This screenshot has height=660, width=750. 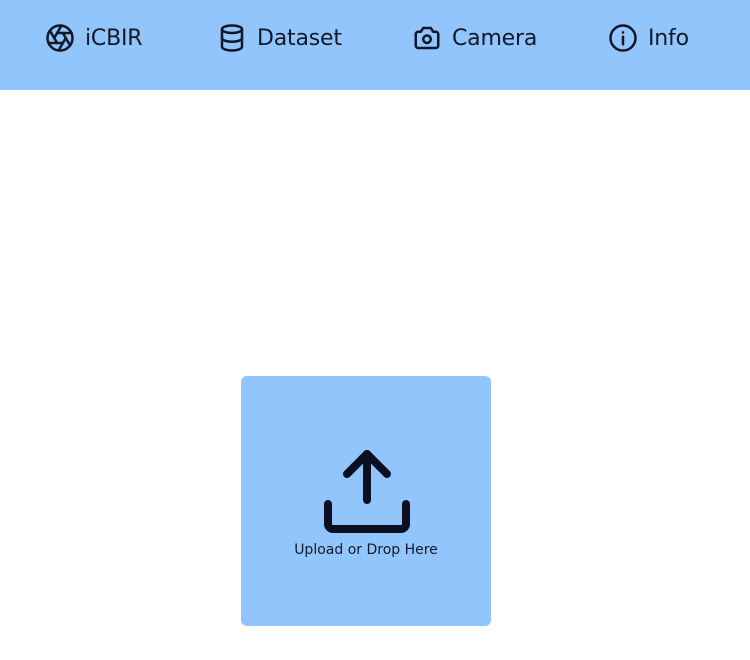 I want to click on info-icon, so click(x=623, y=38).